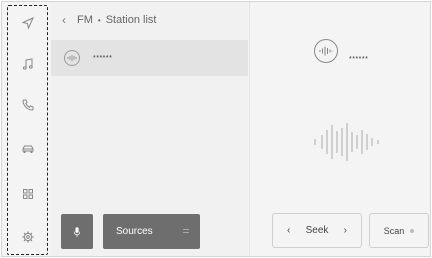  What do you see at coordinates (394, 230) in the screenshot?
I see `scan-label: Scan` at bounding box center [394, 230].